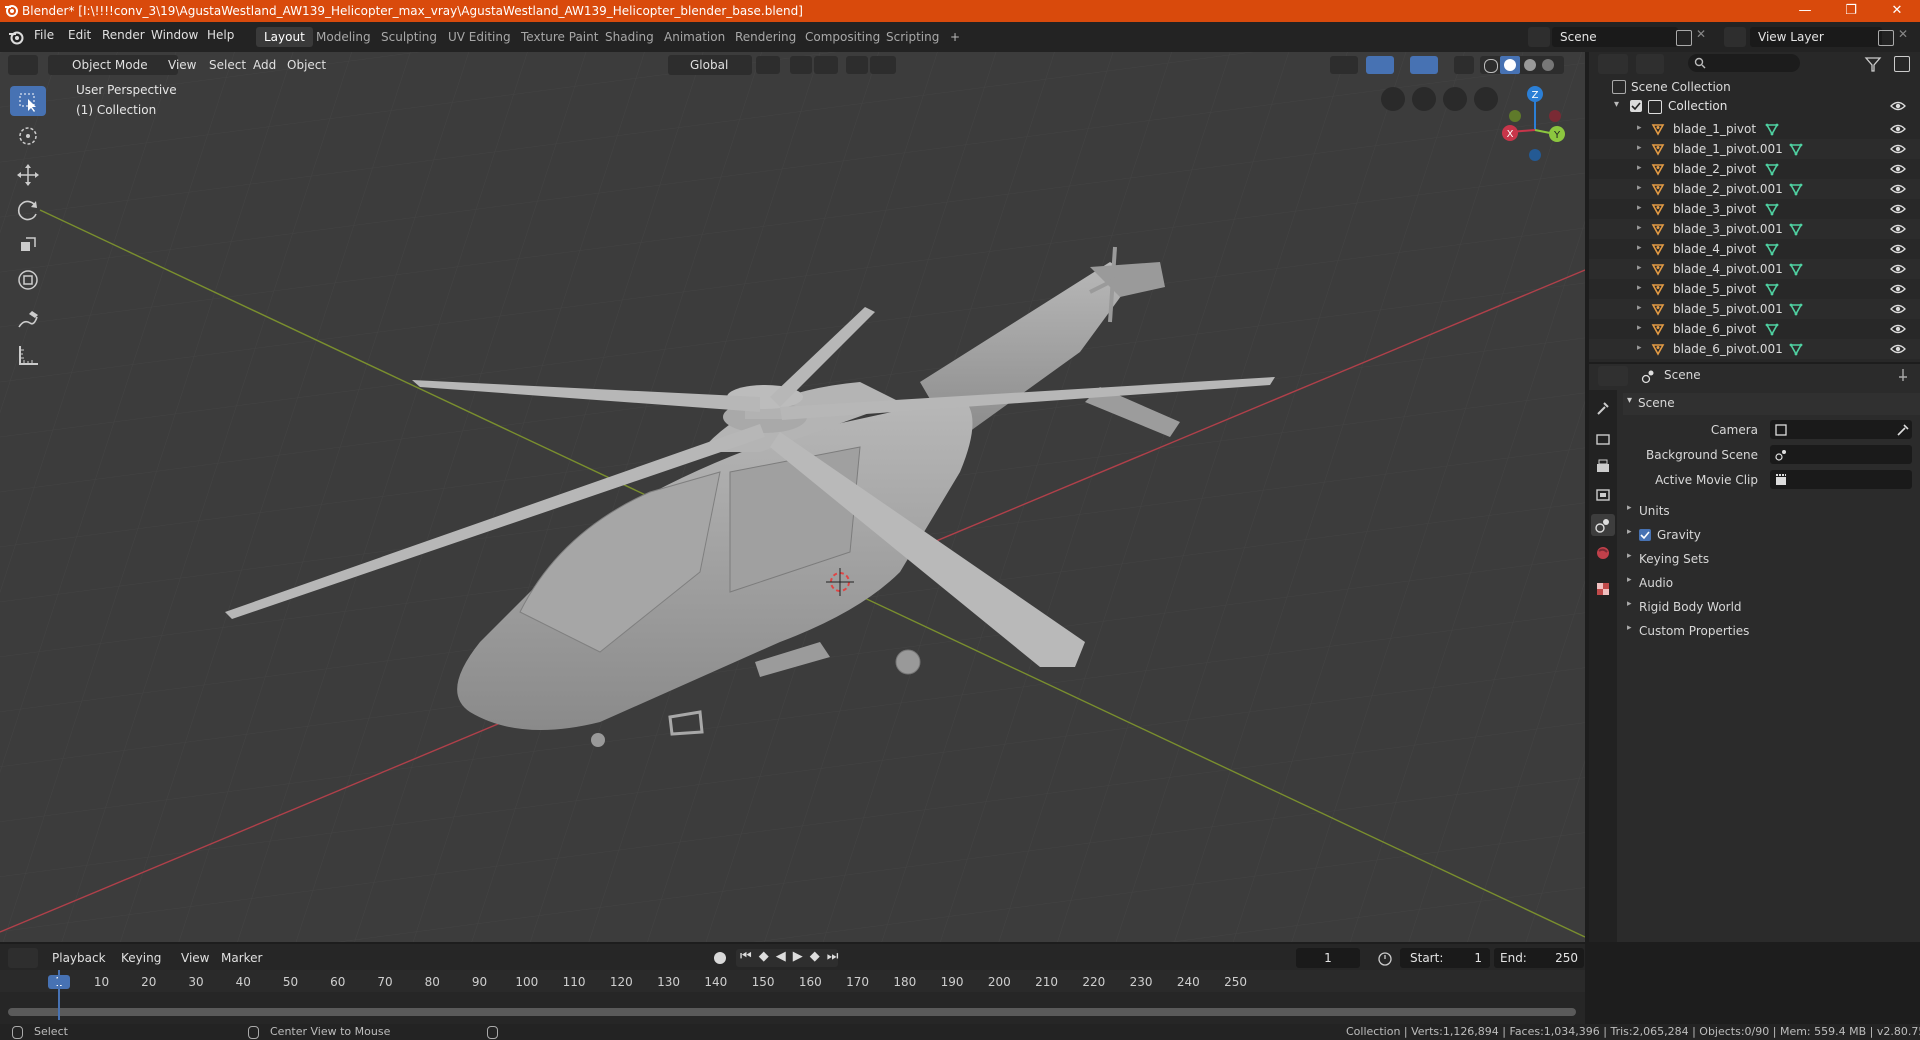 This screenshot has height=1040, width=1920. I want to click on outliner-item: ▸ blade_6_pivot, so click(1754, 329).